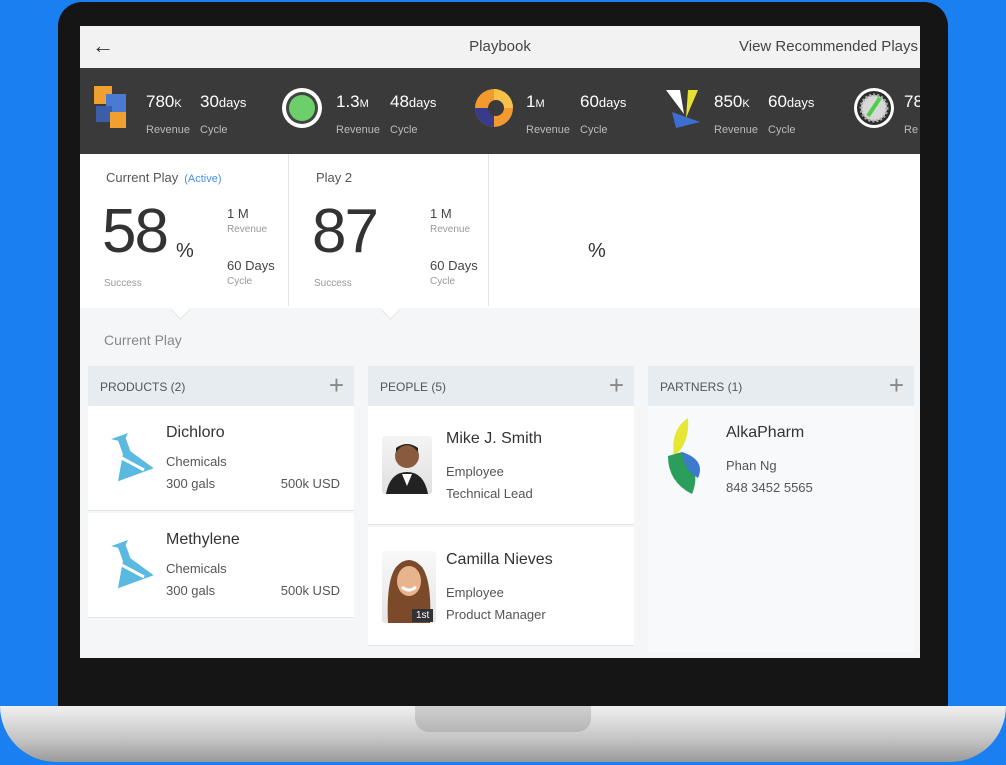 The width and height of the screenshot is (1006, 765). What do you see at coordinates (501, 386) in the screenshot?
I see `people-header: PEOPLE (5) +` at bounding box center [501, 386].